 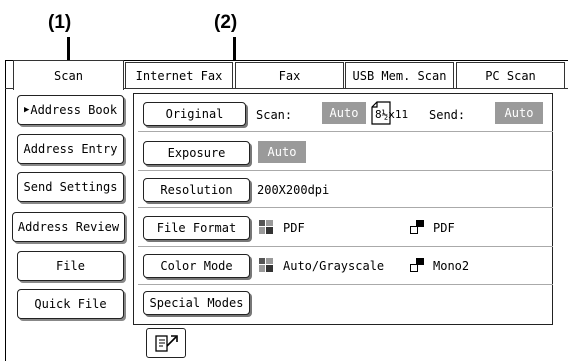 I want to click on original-button: Original, so click(x=194, y=114).